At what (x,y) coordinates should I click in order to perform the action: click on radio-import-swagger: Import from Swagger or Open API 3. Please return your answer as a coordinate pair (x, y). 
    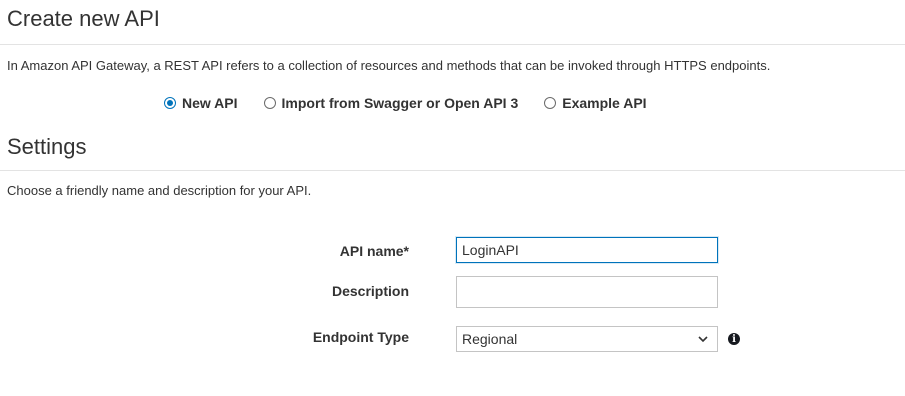
    Looking at the image, I should click on (391, 103).